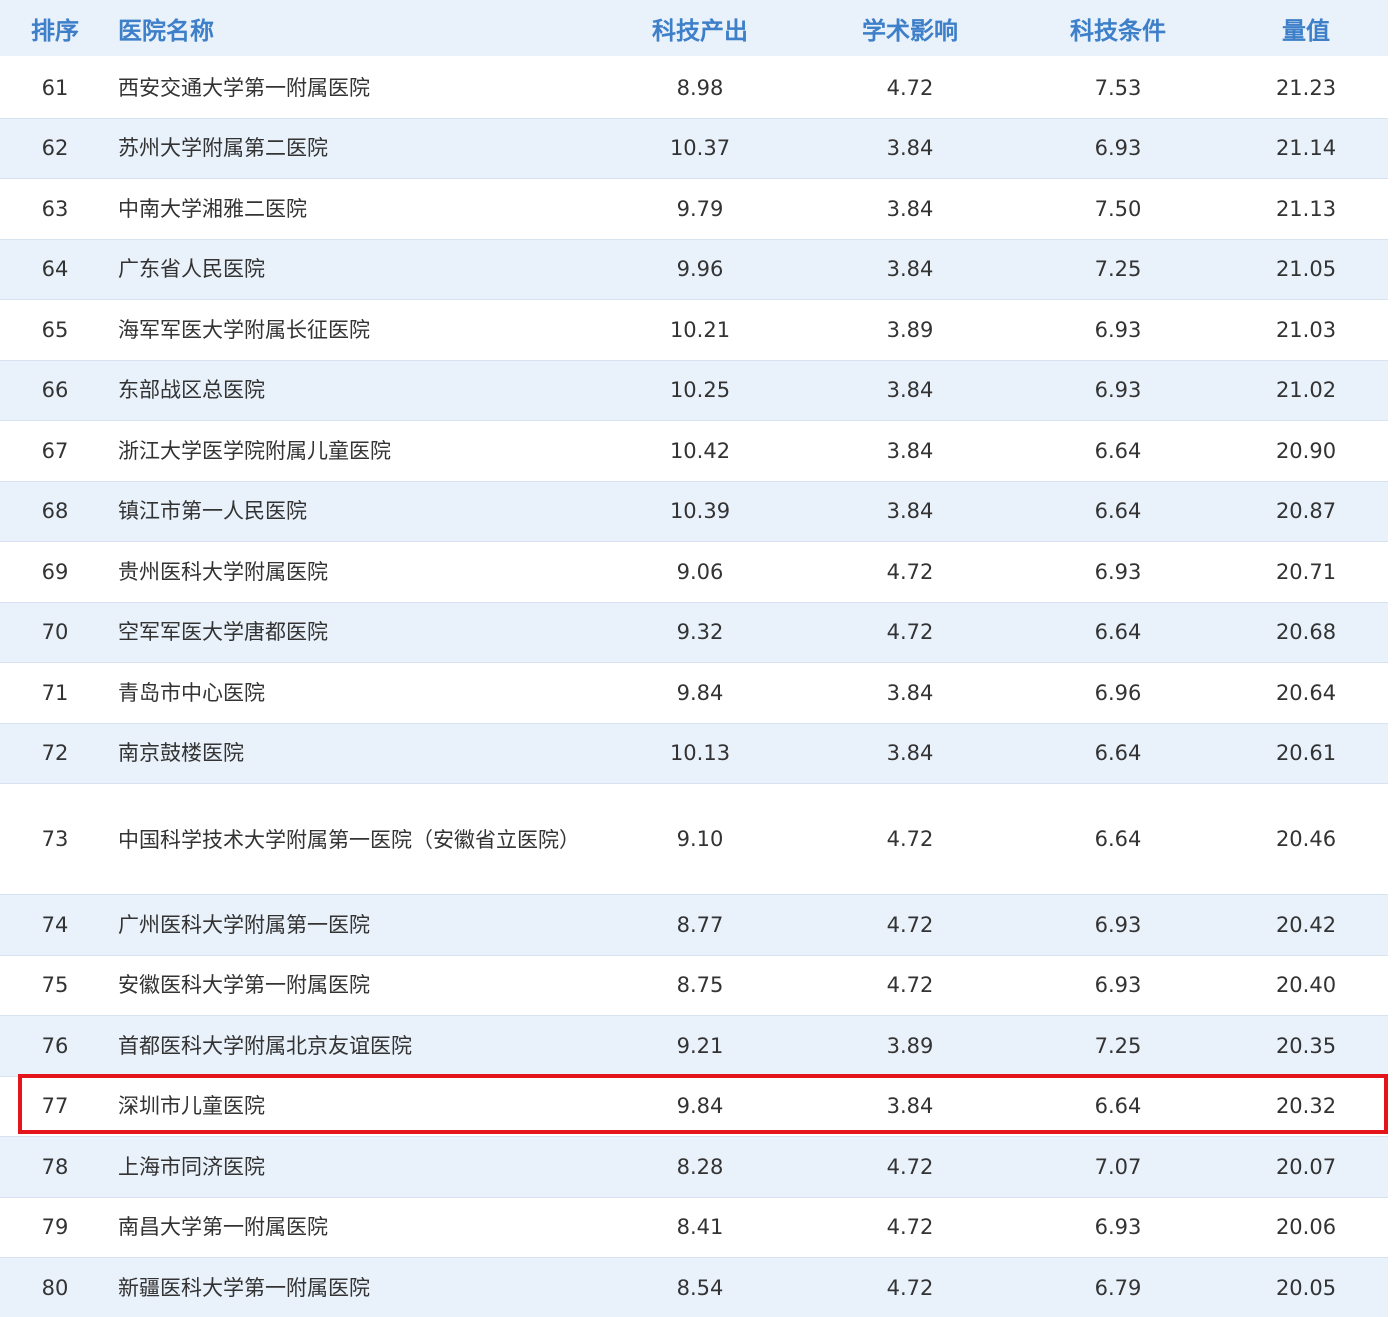 The image size is (1400, 1317). I want to click on table-row: 63 中南大学湘雅二医院 9.79 3.84 7.50 21.13, so click(694, 209).